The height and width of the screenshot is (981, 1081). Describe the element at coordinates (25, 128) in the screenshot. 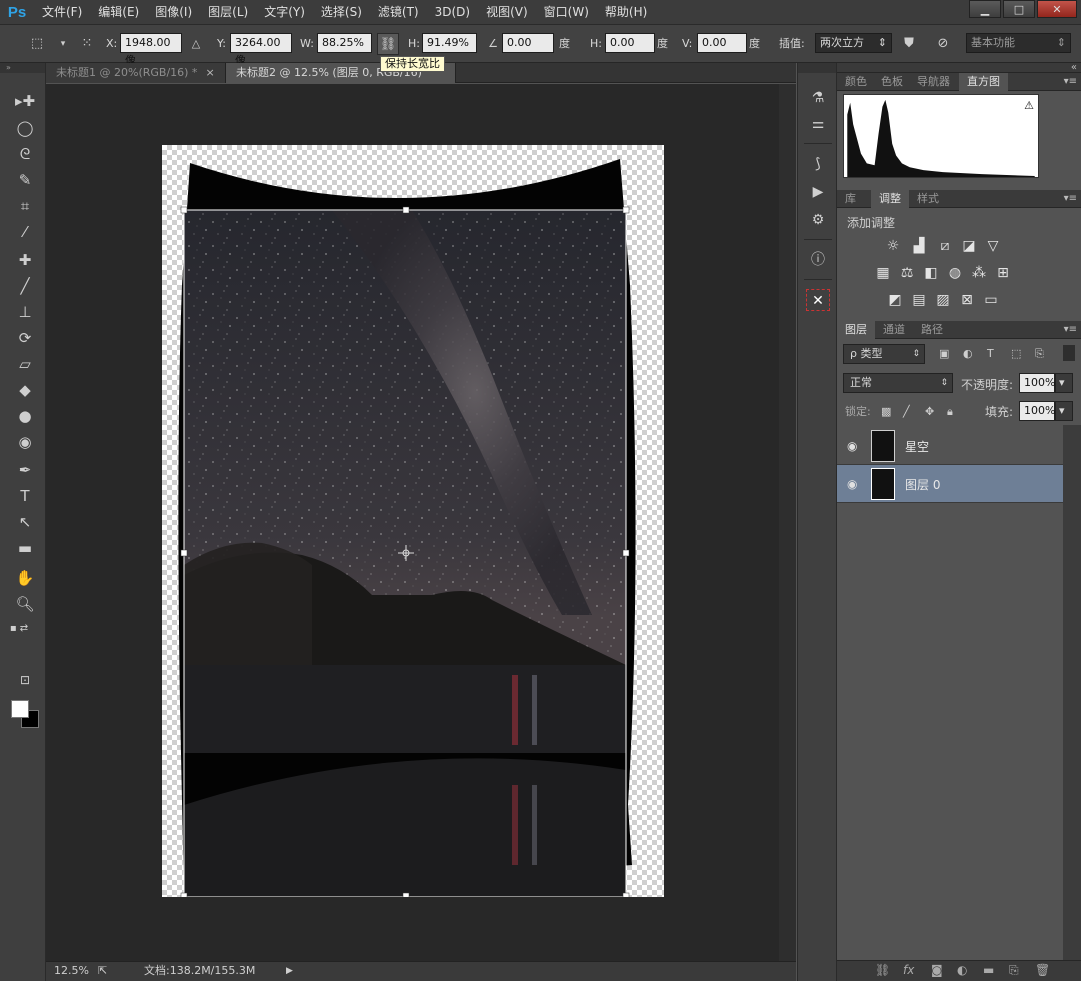

I see `marquee-tool-icon: ◯` at that location.